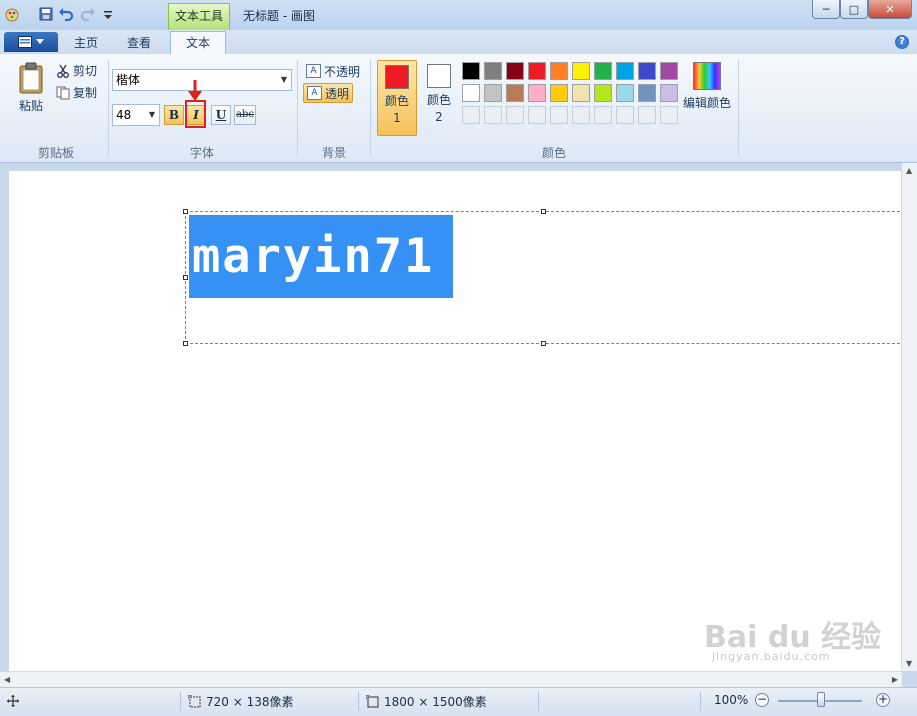  What do you see at coordinates (13, 701) in the screenshot?
I see `cursor-position-icon` at bounding box center [13, 701].